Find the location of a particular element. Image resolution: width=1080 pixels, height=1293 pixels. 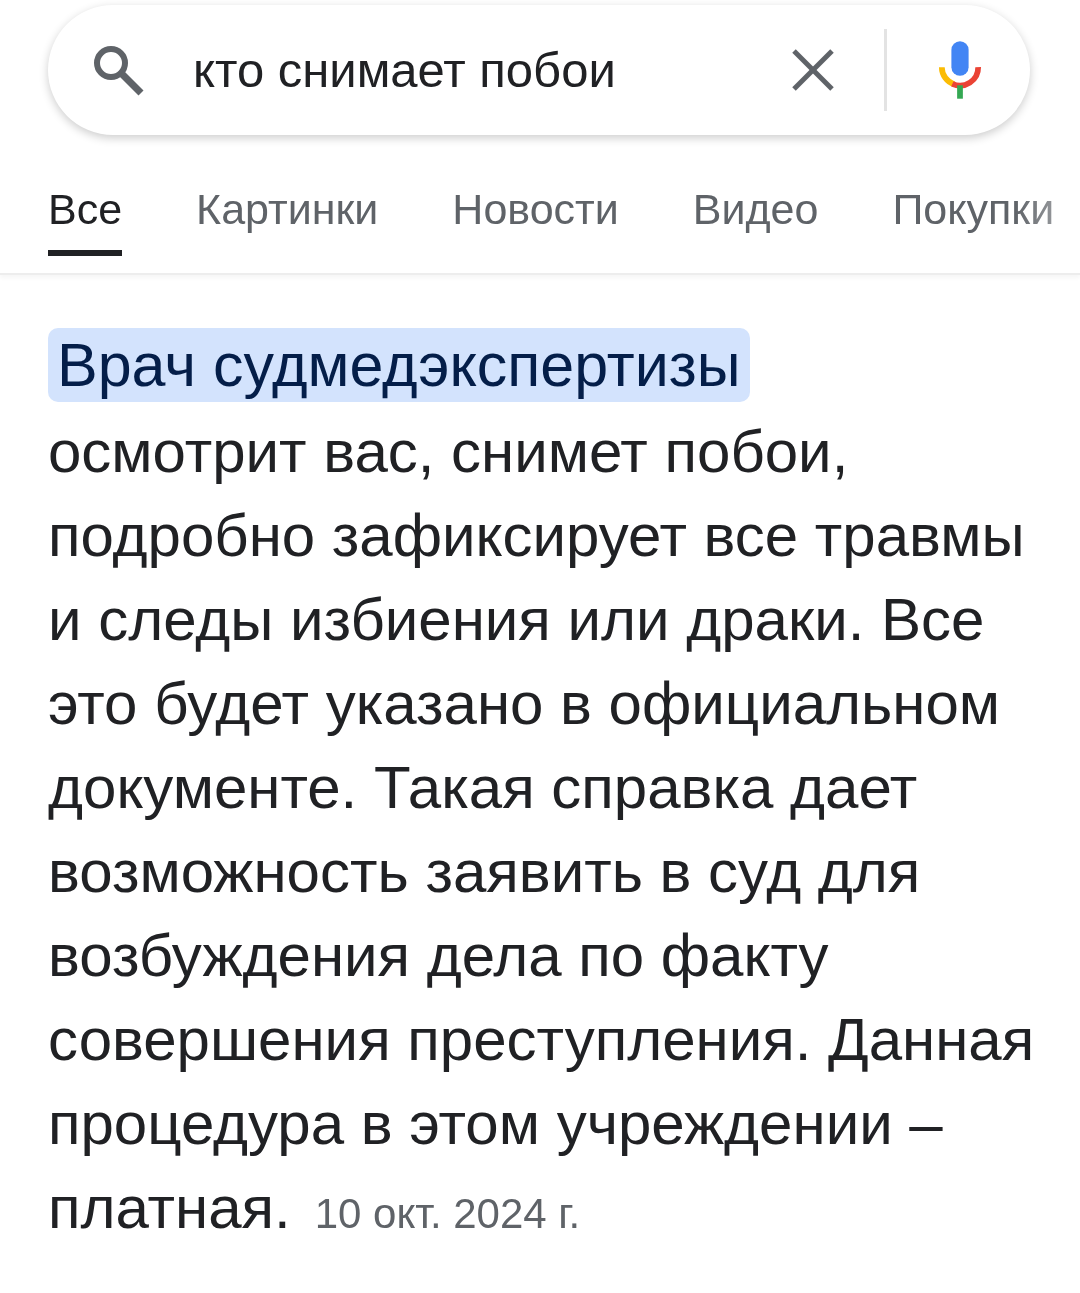

search-tab: Картинки is located at coordinates (287, 219).